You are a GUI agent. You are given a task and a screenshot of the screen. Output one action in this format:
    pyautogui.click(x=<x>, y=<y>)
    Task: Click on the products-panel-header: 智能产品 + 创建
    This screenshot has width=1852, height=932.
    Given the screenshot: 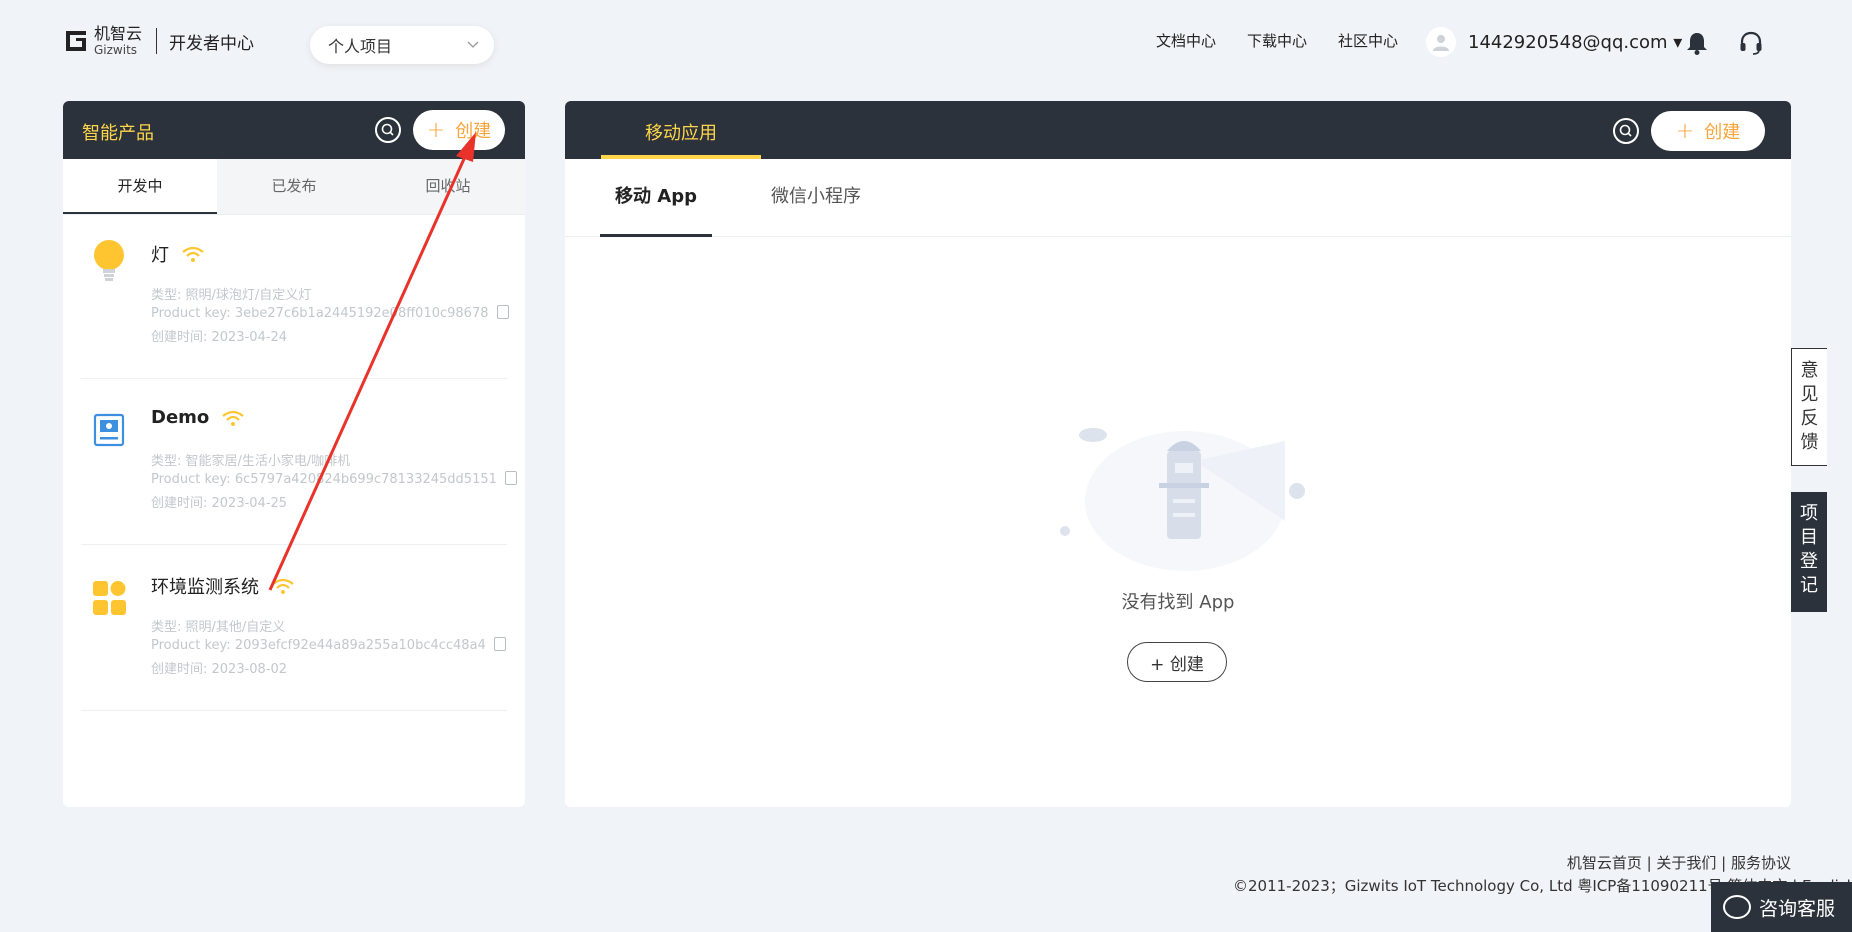 What is the action you would take?
    pyautogui.click(x=294, y=130)
    